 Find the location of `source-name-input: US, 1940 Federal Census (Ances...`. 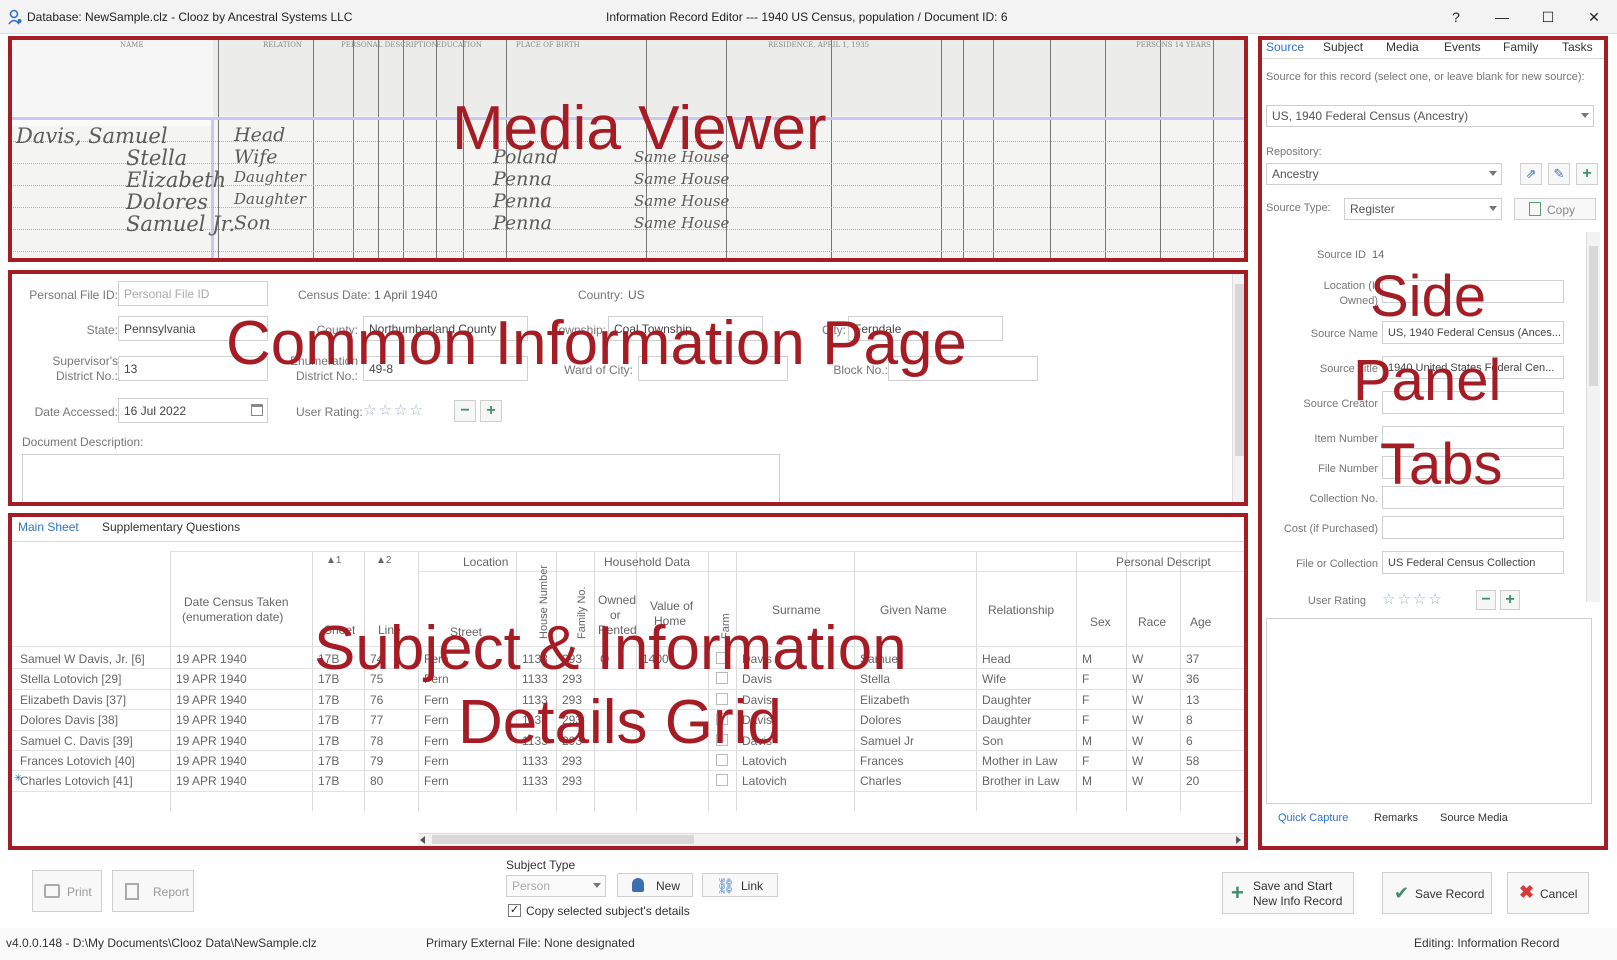

source-name-input: US, 1940 Federal Census (Ances... is located at coordinates (1473, 332).